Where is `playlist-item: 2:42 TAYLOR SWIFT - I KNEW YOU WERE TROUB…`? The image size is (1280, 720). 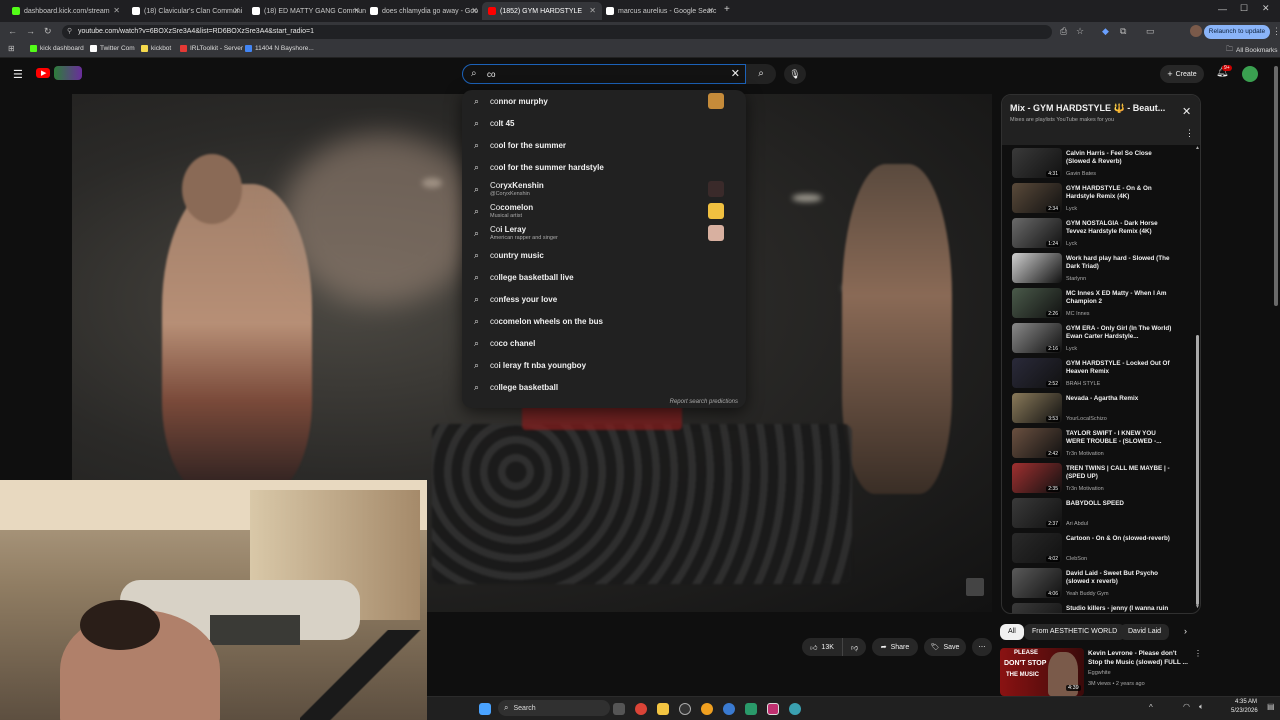 playlist-item: 2:42 TAYLOR SWIFT - I KNEW YOU WERE TROUB… is located at coordinates (1098, 444).